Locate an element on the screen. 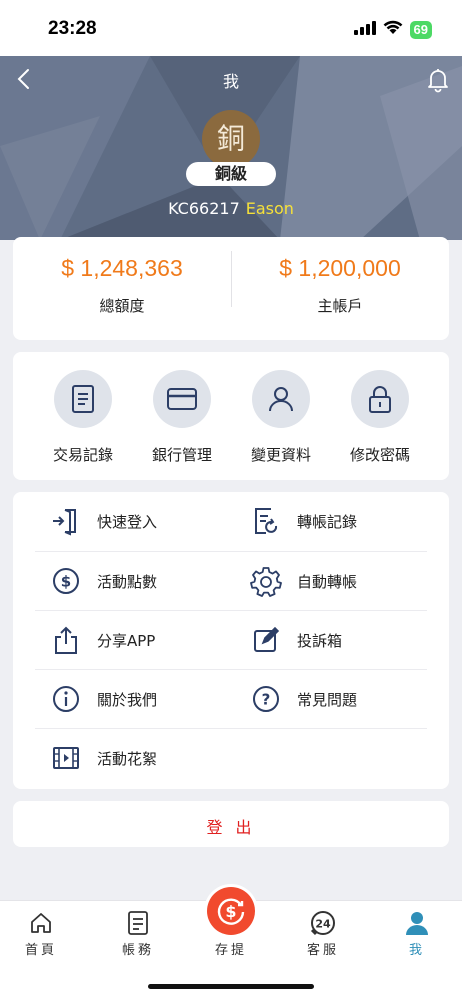  tab-label: 我 is located at coordinates (416, 950).